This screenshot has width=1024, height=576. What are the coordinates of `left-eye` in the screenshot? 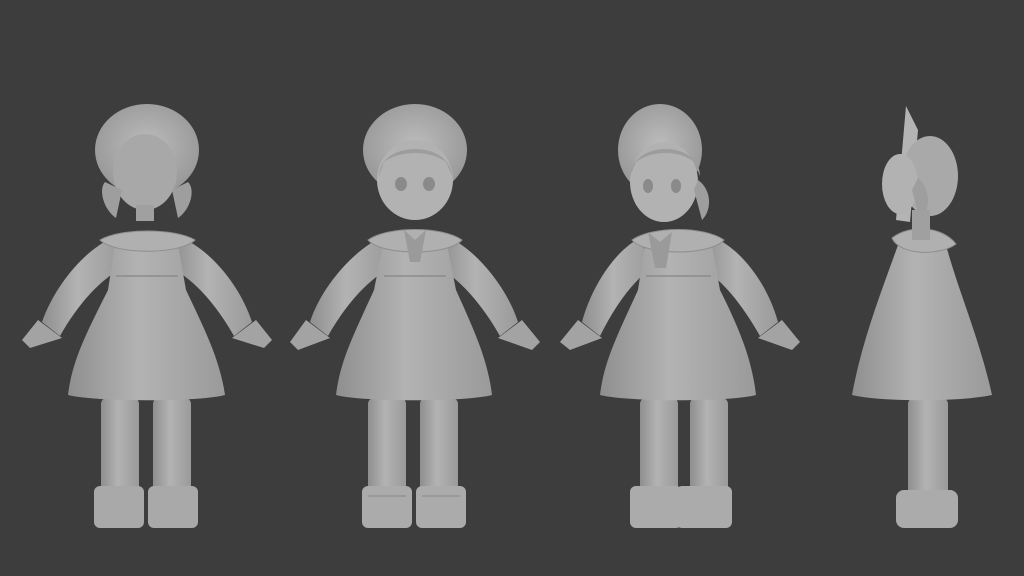 It's located at (401, 184).